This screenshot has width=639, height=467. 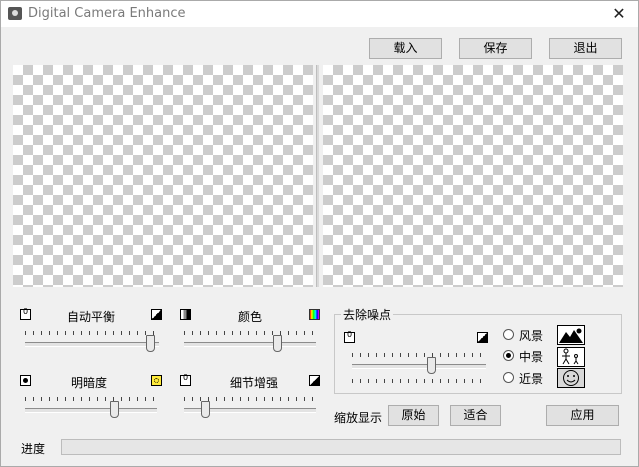 What do you see at coordinates (341, 447) in the screenshot?
I see `progress-bar` at bounding box center [341, 447].